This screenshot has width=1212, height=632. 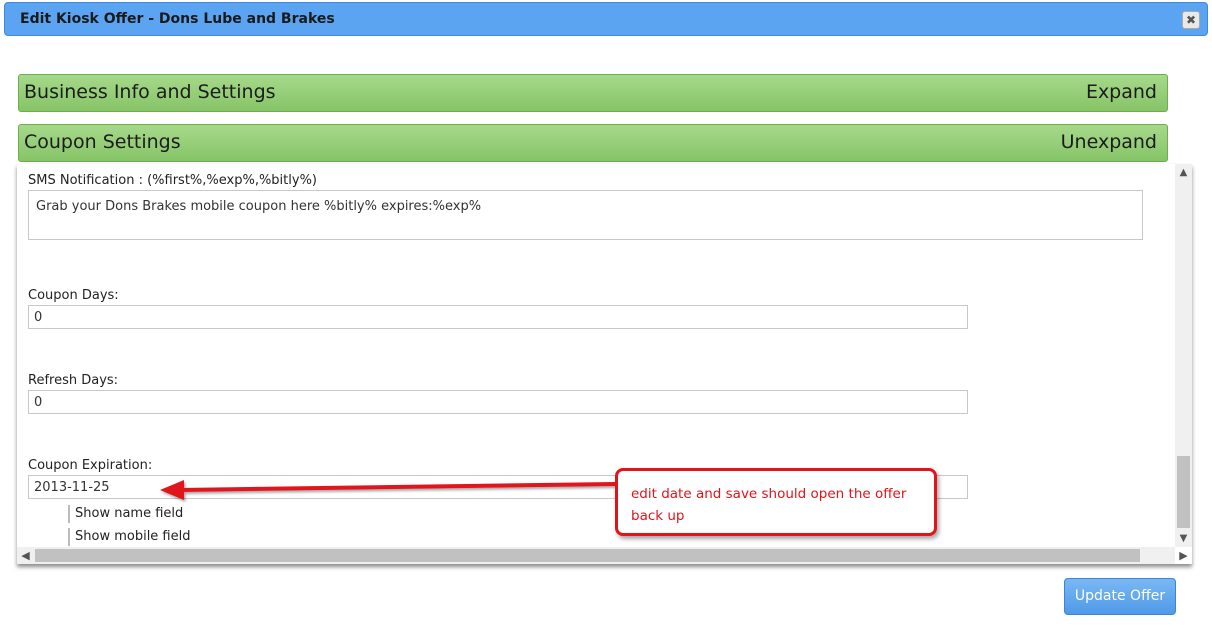 What do you see at coordinates (1109, 142) in the screenshot?
I see `unexpand-toggle: Unexpand` at bounding box center [1109, 142].